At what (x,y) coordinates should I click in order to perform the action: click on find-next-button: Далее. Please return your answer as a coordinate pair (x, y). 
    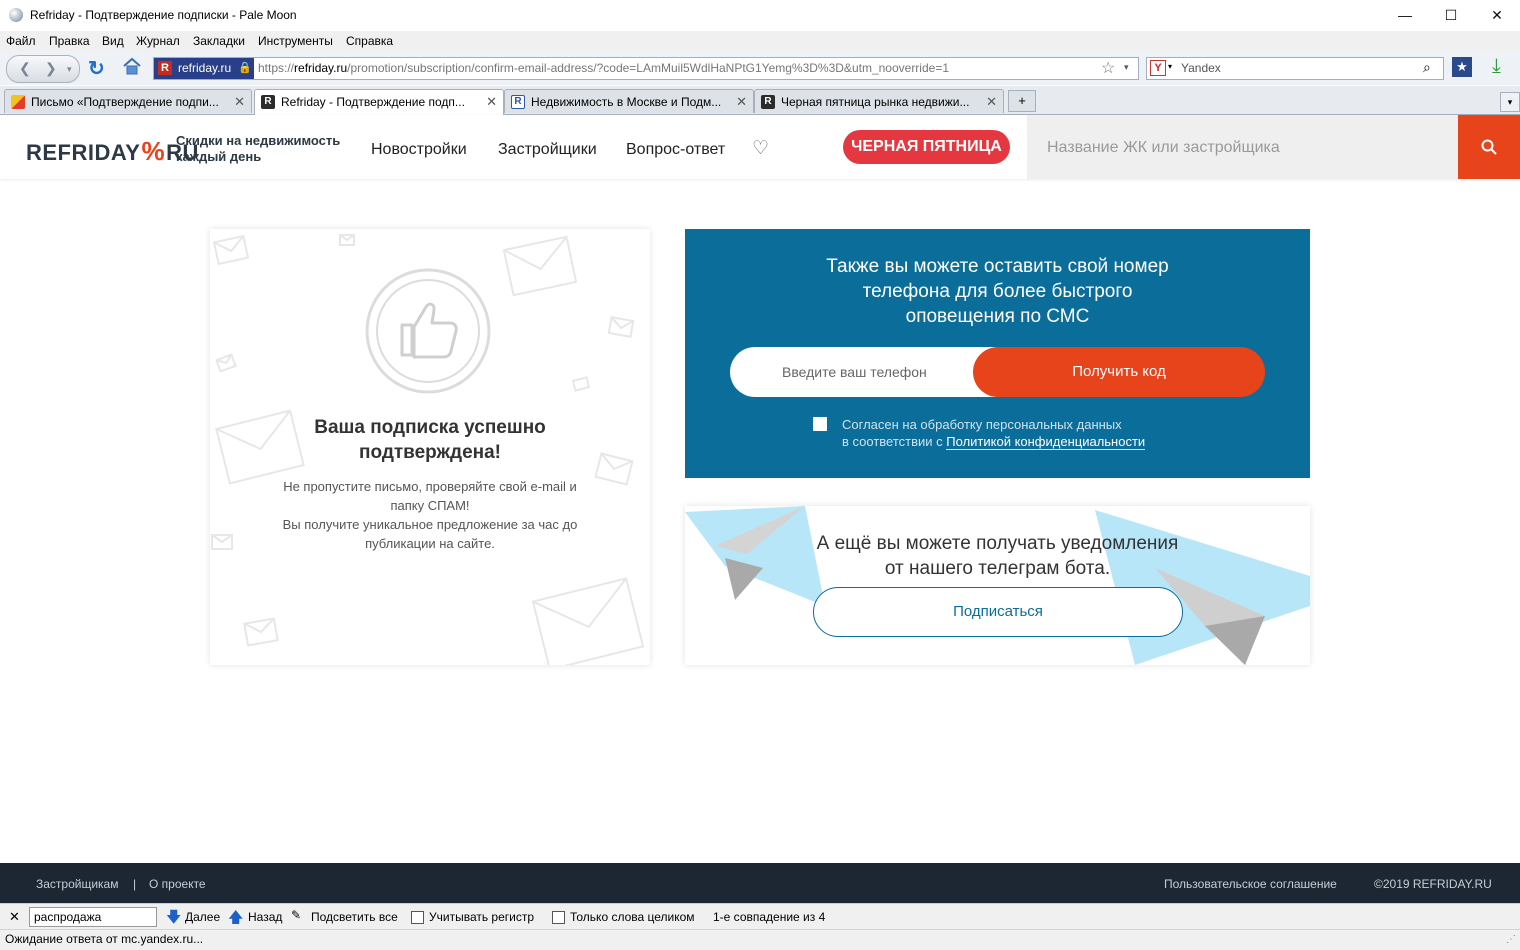
    Looking at the image, I should click on (202, 917).